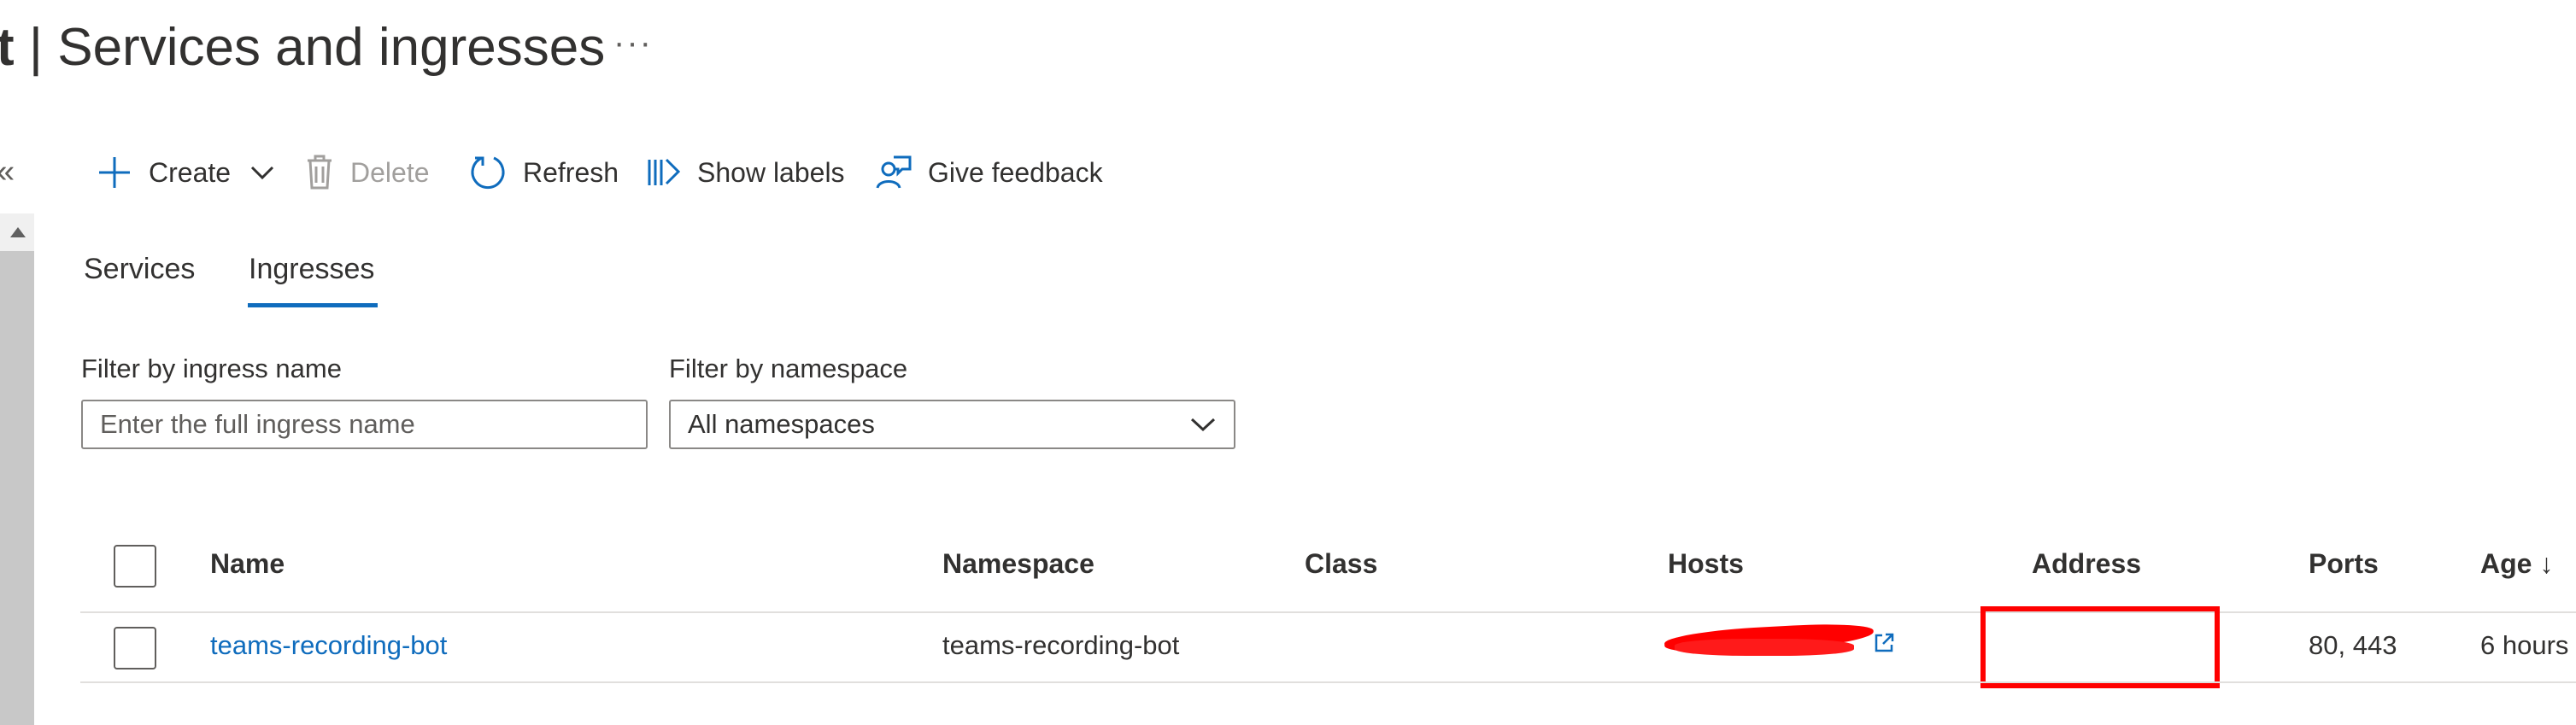 Image resolution: width=2576 pixels, height=725 pixels. I want to click on ingress-name-link: teams-recording-bot, so click(328, 645).